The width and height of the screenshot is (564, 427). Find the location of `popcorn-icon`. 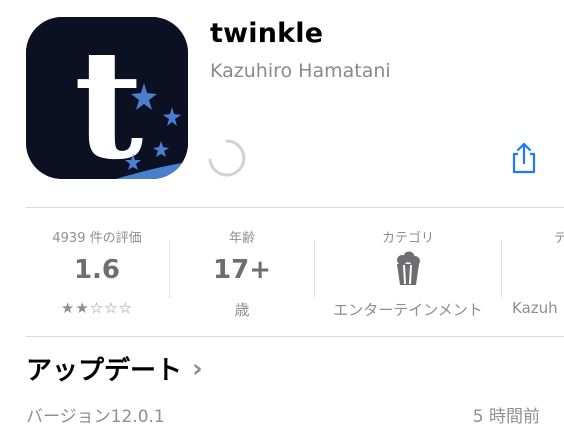

popcorn-icon is located at coordinates (408, 268).